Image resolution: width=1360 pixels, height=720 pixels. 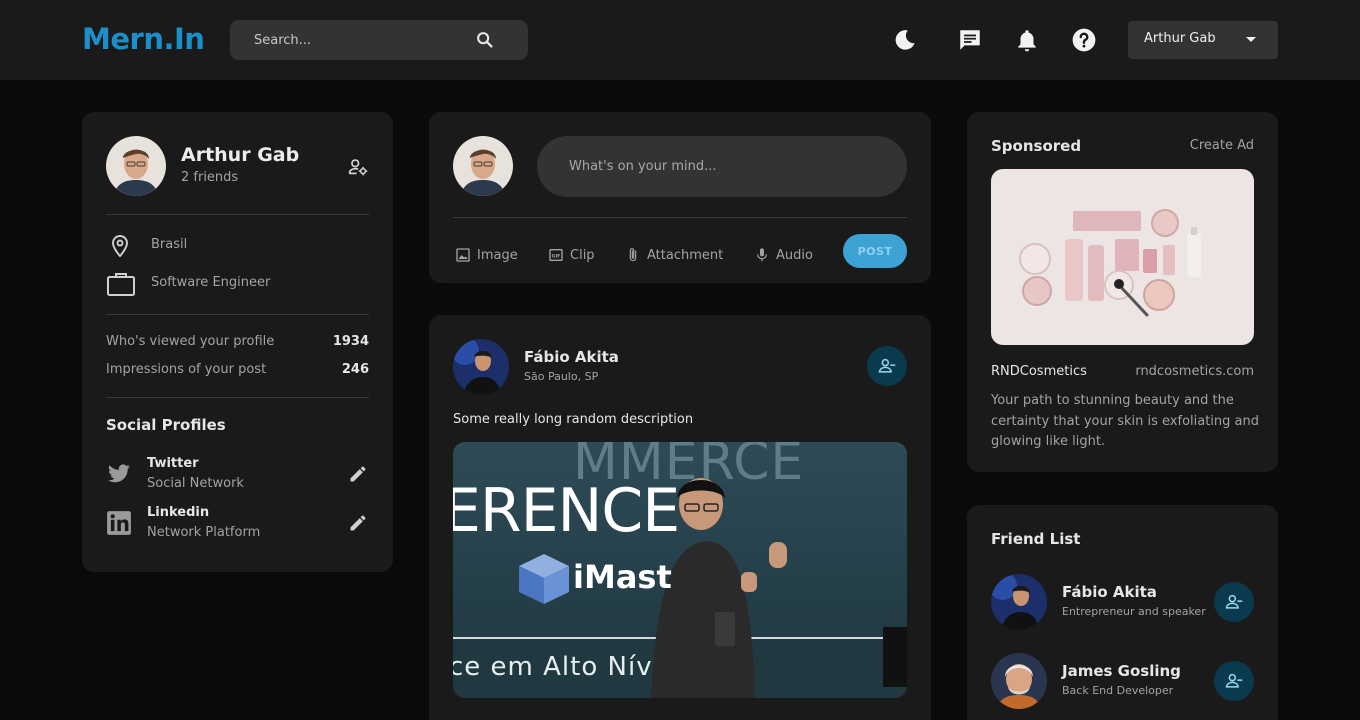 I want to click on sponsored-image, so click(x=1122, y=257).